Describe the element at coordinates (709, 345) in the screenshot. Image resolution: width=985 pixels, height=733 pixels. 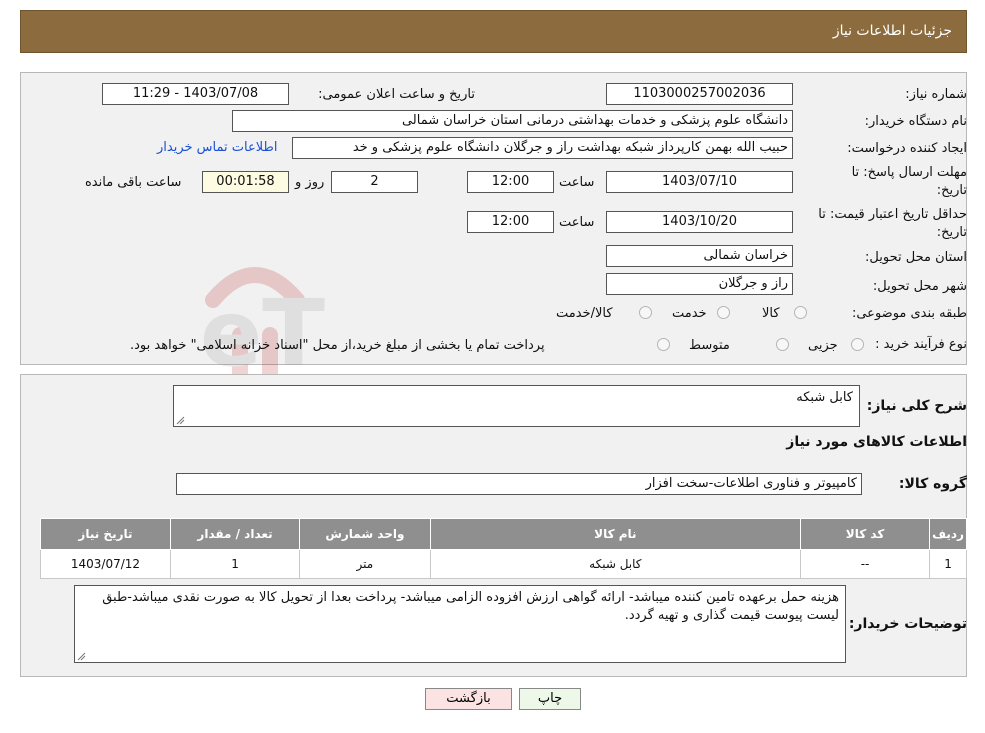
I see `process-option-medium: متوسط` at that location.